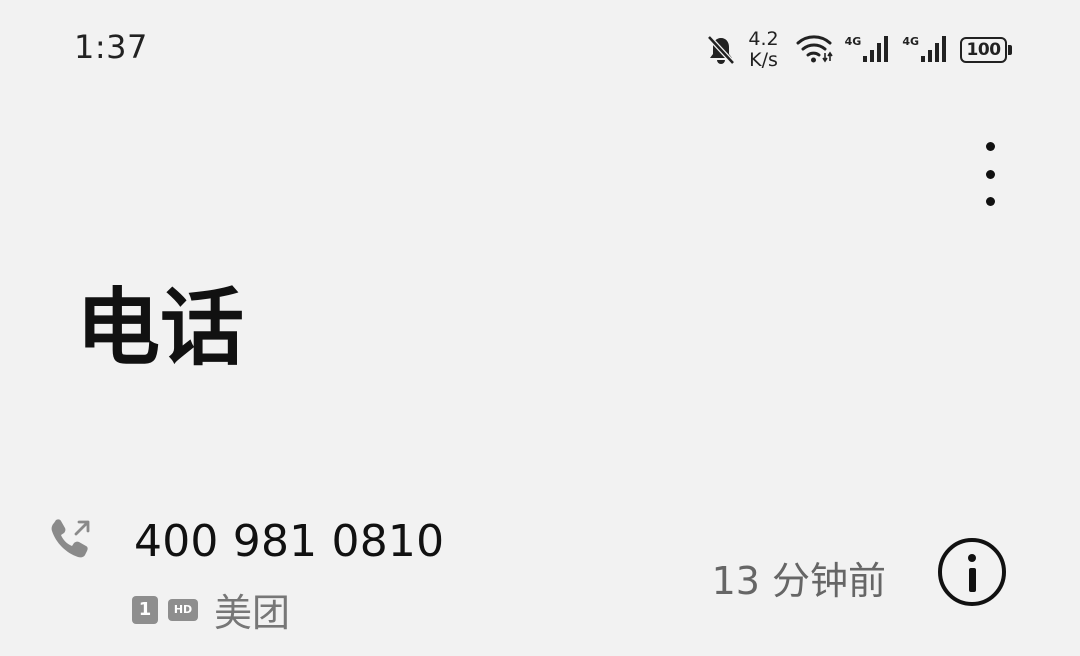 The height and width of the screenshot is (656, 1080). Describe the element at coordinates (289, 541) in the screenshot. I see `call-number: 400 981 0810` at that location.